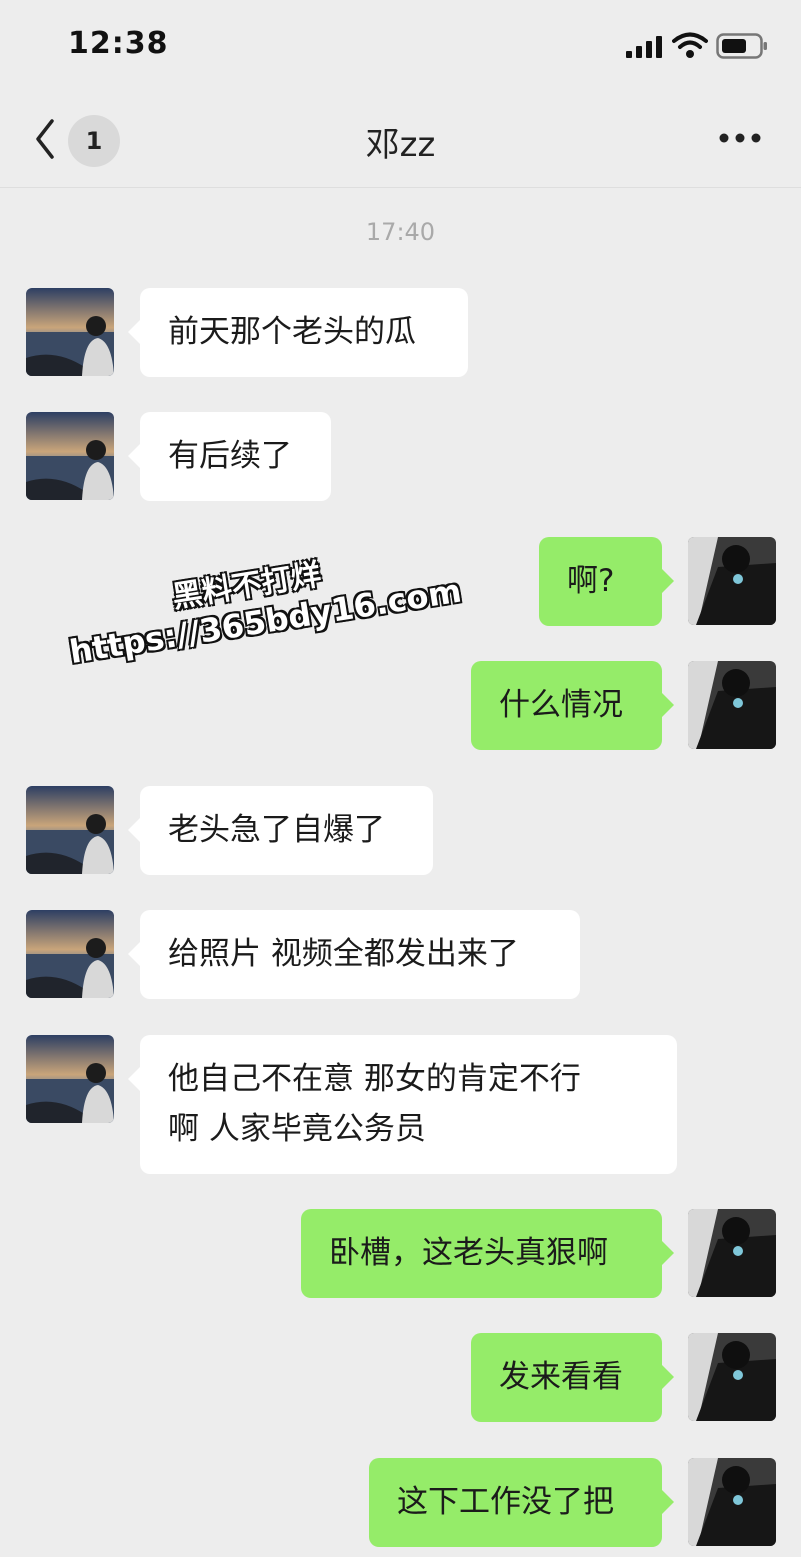  I want to click on incoming-message-bubble: 前天那个老头的瓜, so click(298, 332).